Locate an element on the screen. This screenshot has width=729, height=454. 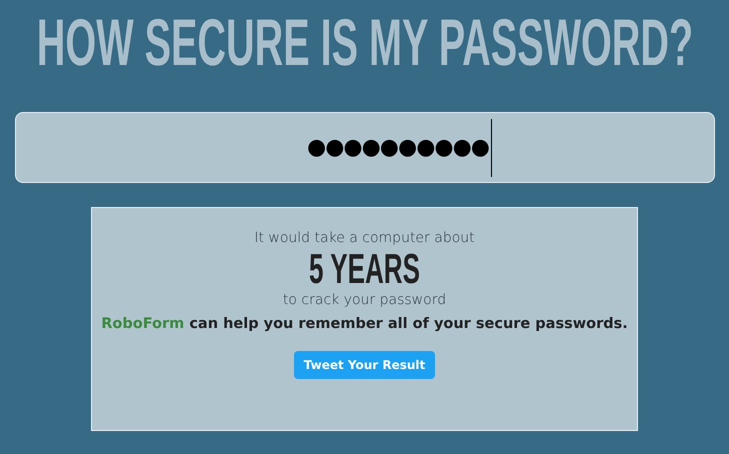
crack-time: 5 YEARS is located at coordinates (364, 269).